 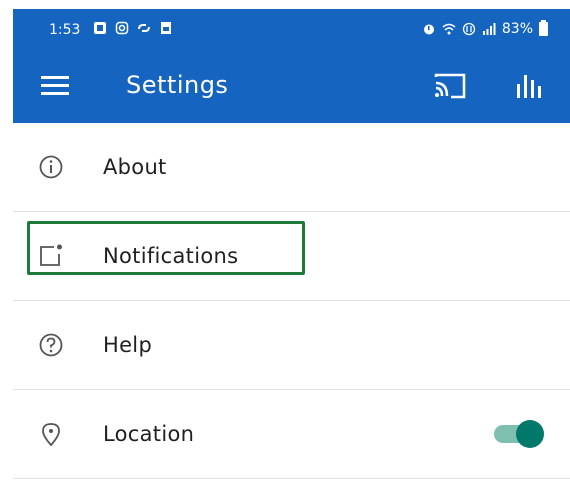 What do you see at coordinates (51, 167) in the screenshot?
I see `info-icon` at bounding box center [51, 167].